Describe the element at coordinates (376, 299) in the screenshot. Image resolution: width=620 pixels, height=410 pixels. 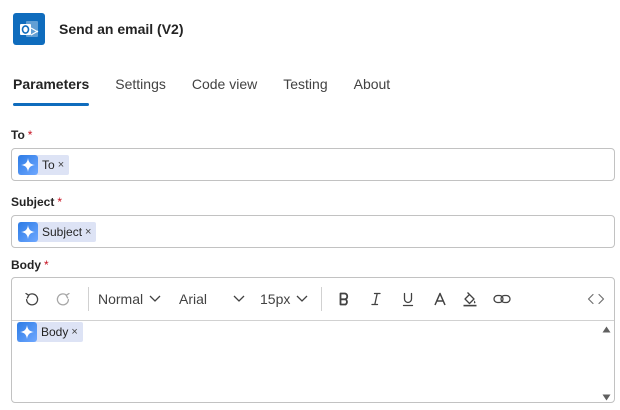
I see `italic-icon` at that location.